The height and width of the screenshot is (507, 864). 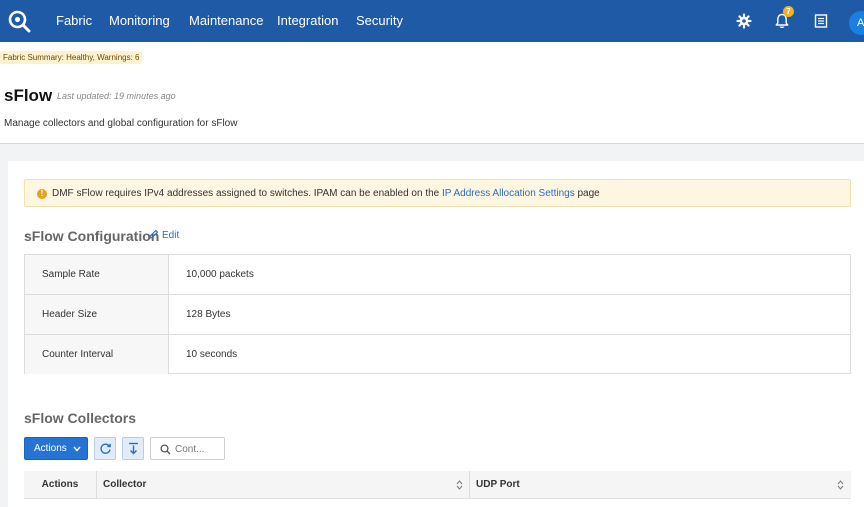 I want to click on config-value: 128 Bytes, so click(x=208, y=314).